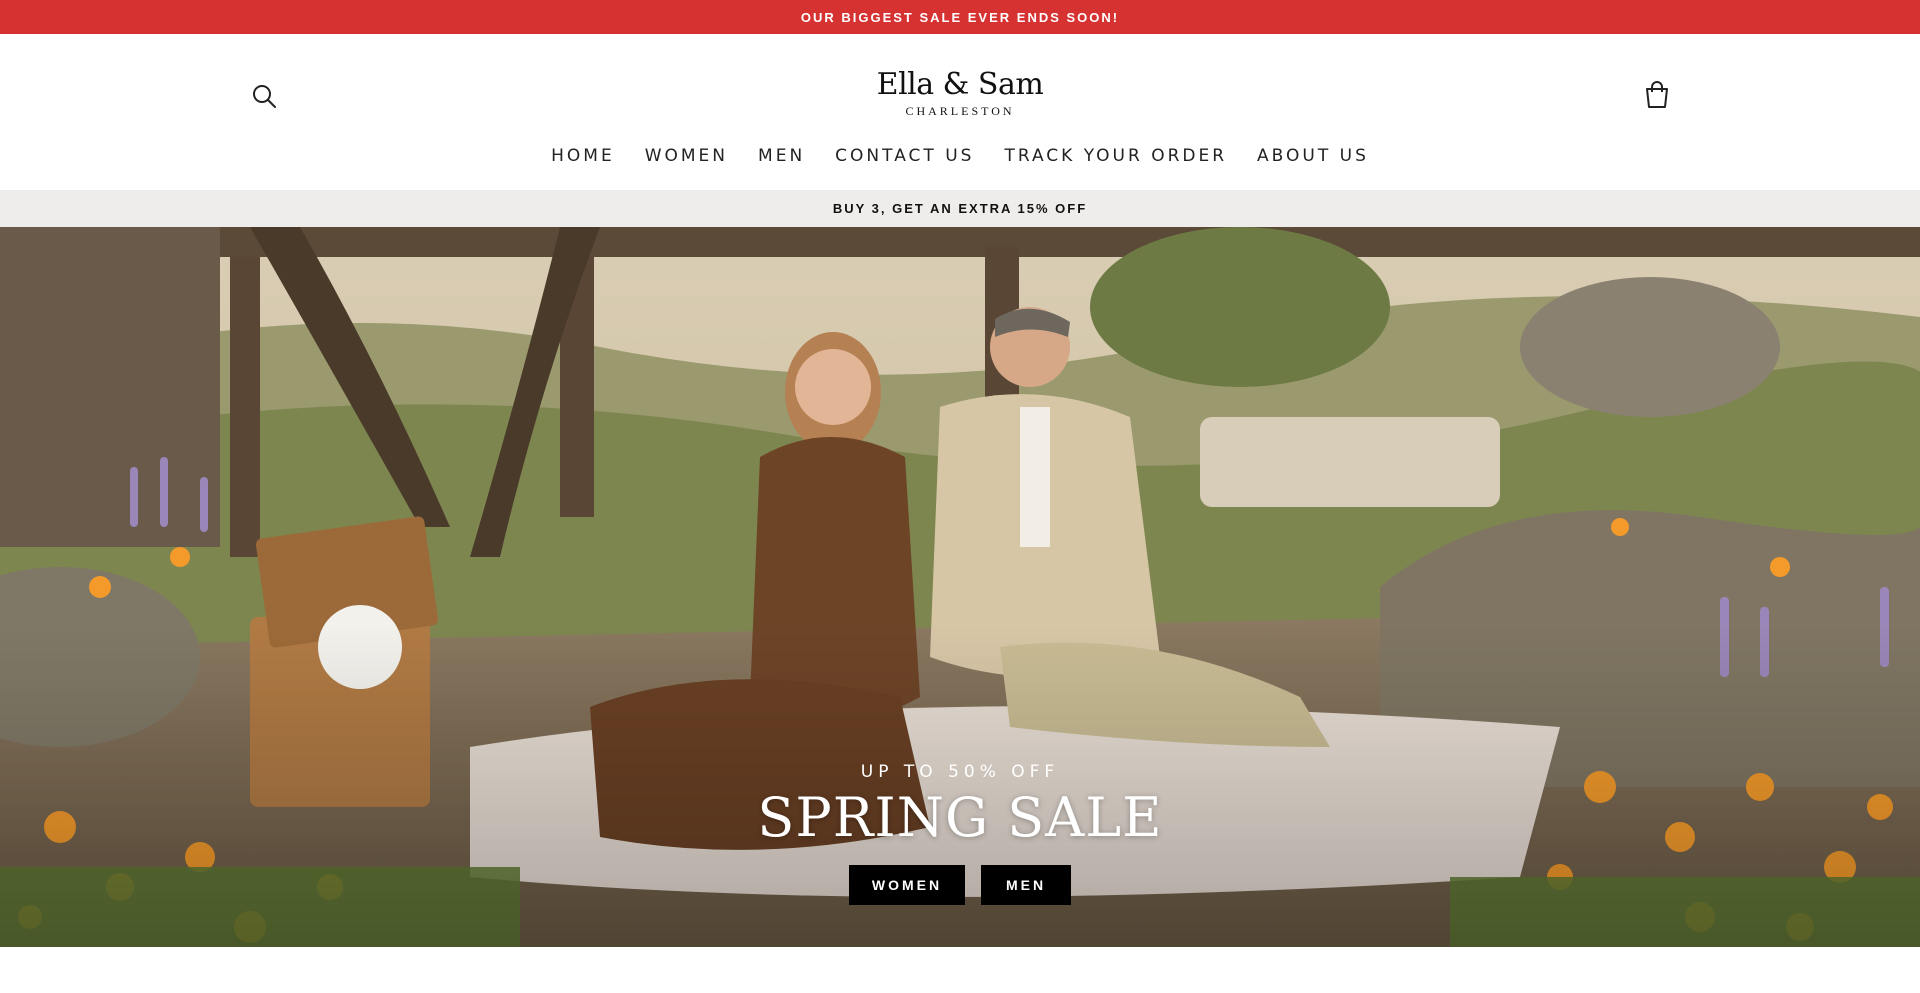  I want to click on promo-text: BUY 3, GET AN EXTRA 15% OFF, so click(960, 208).